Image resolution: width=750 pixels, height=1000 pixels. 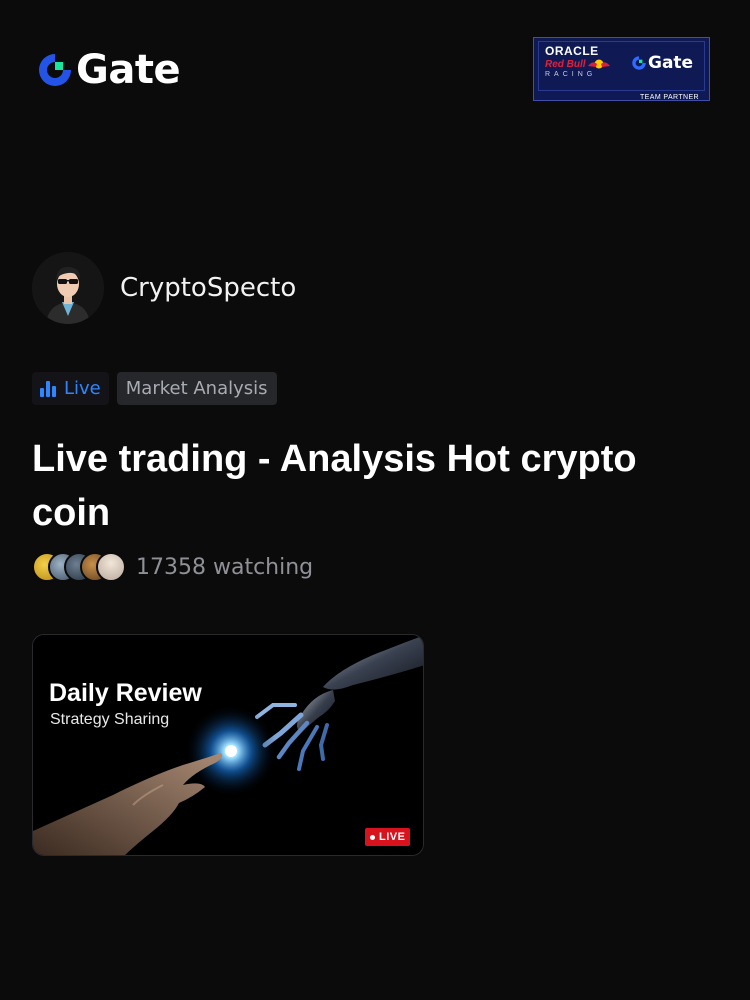 What do you see at coordinates (621, 69) in the screenshot?
I see `partner-banner: ORACLE Red Bull RACING Gate TEAM PARTNER` at bounding box center [621, 69].